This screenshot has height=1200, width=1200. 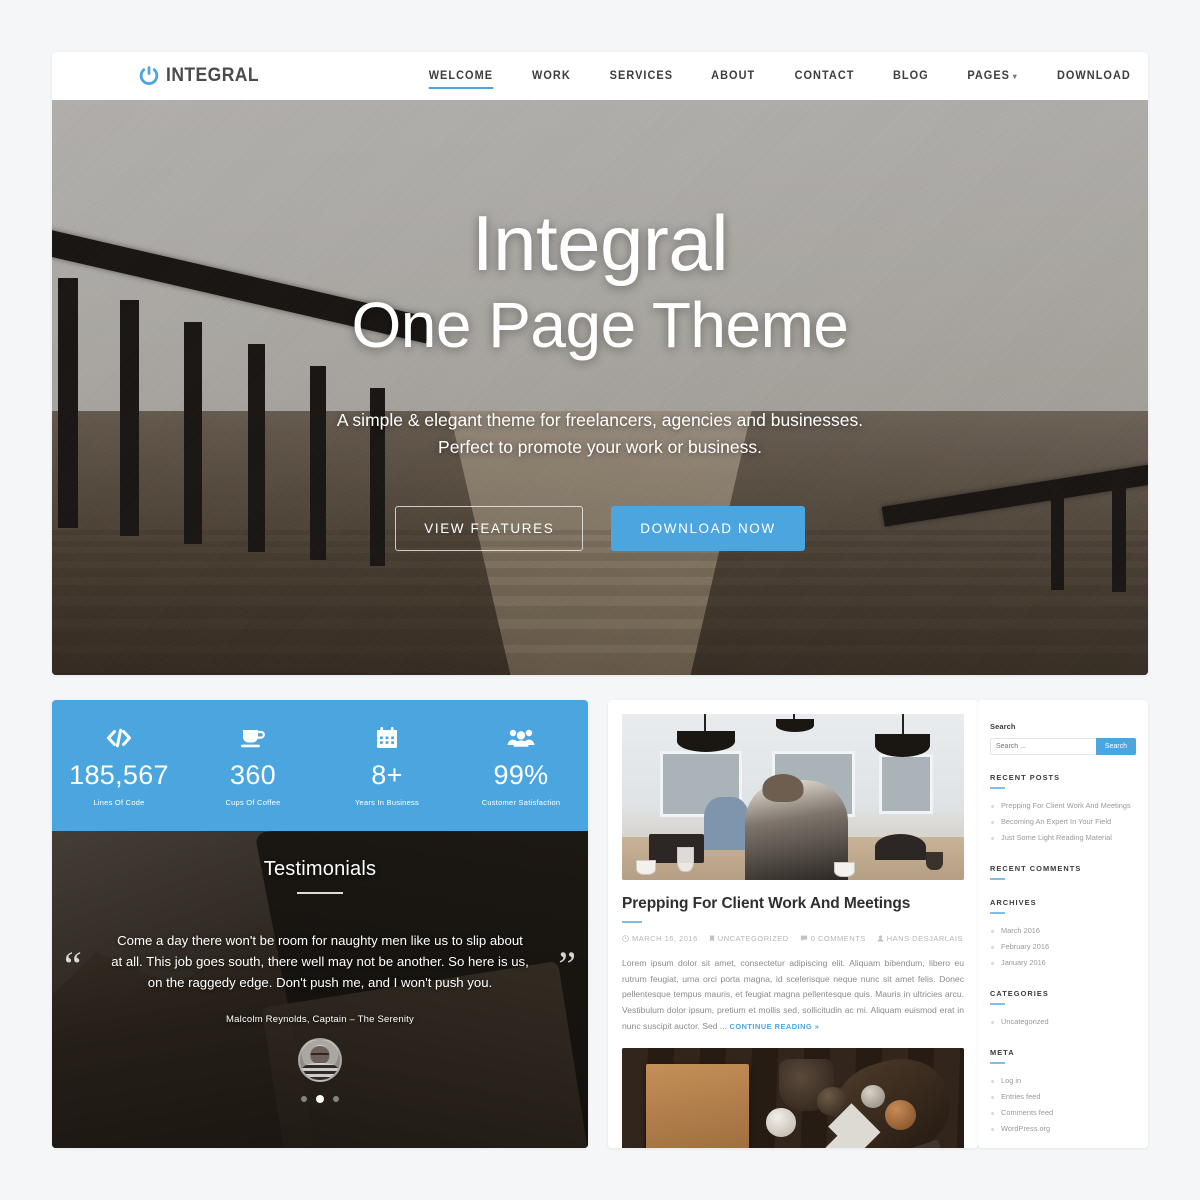 I want to click on list-item: Prepping For Client Work And Meetings, so click(x=1063, y=806).